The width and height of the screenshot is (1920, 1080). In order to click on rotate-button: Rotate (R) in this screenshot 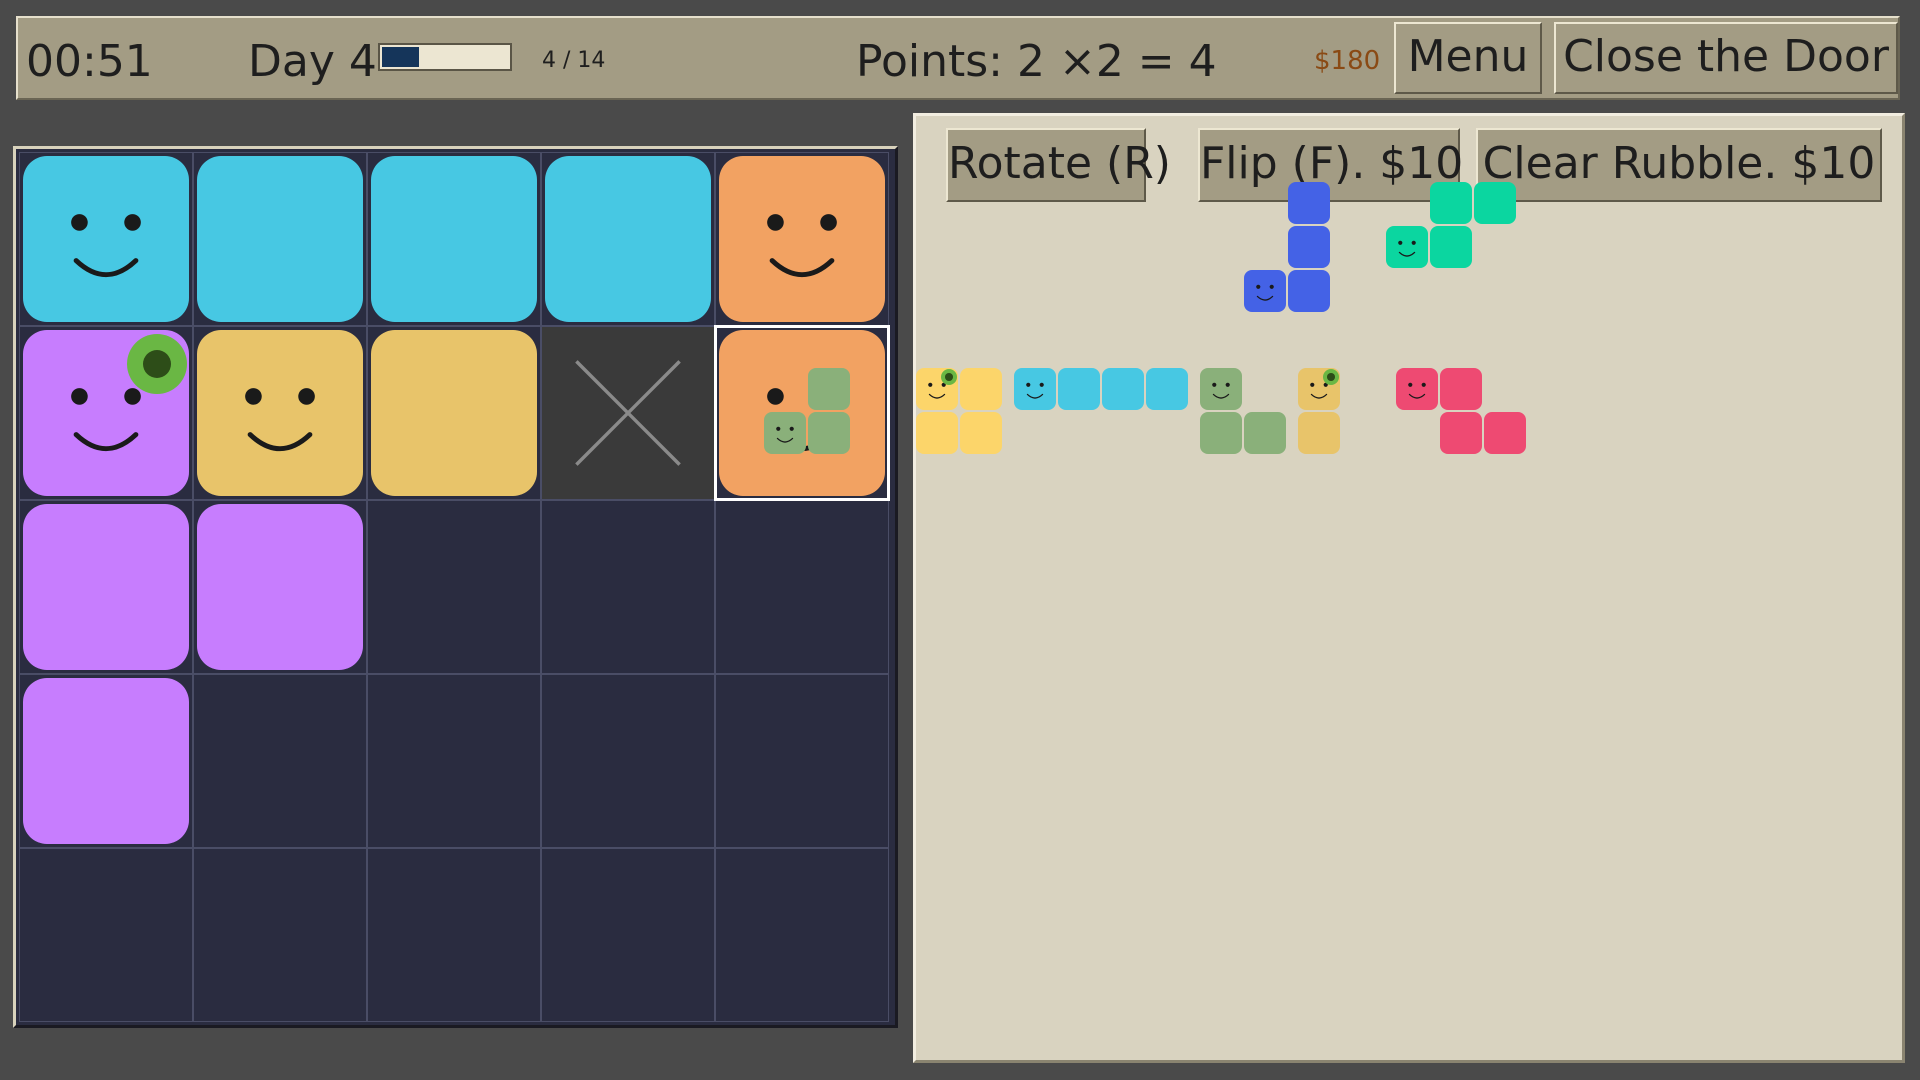, I will do `click(1058, 165)`.